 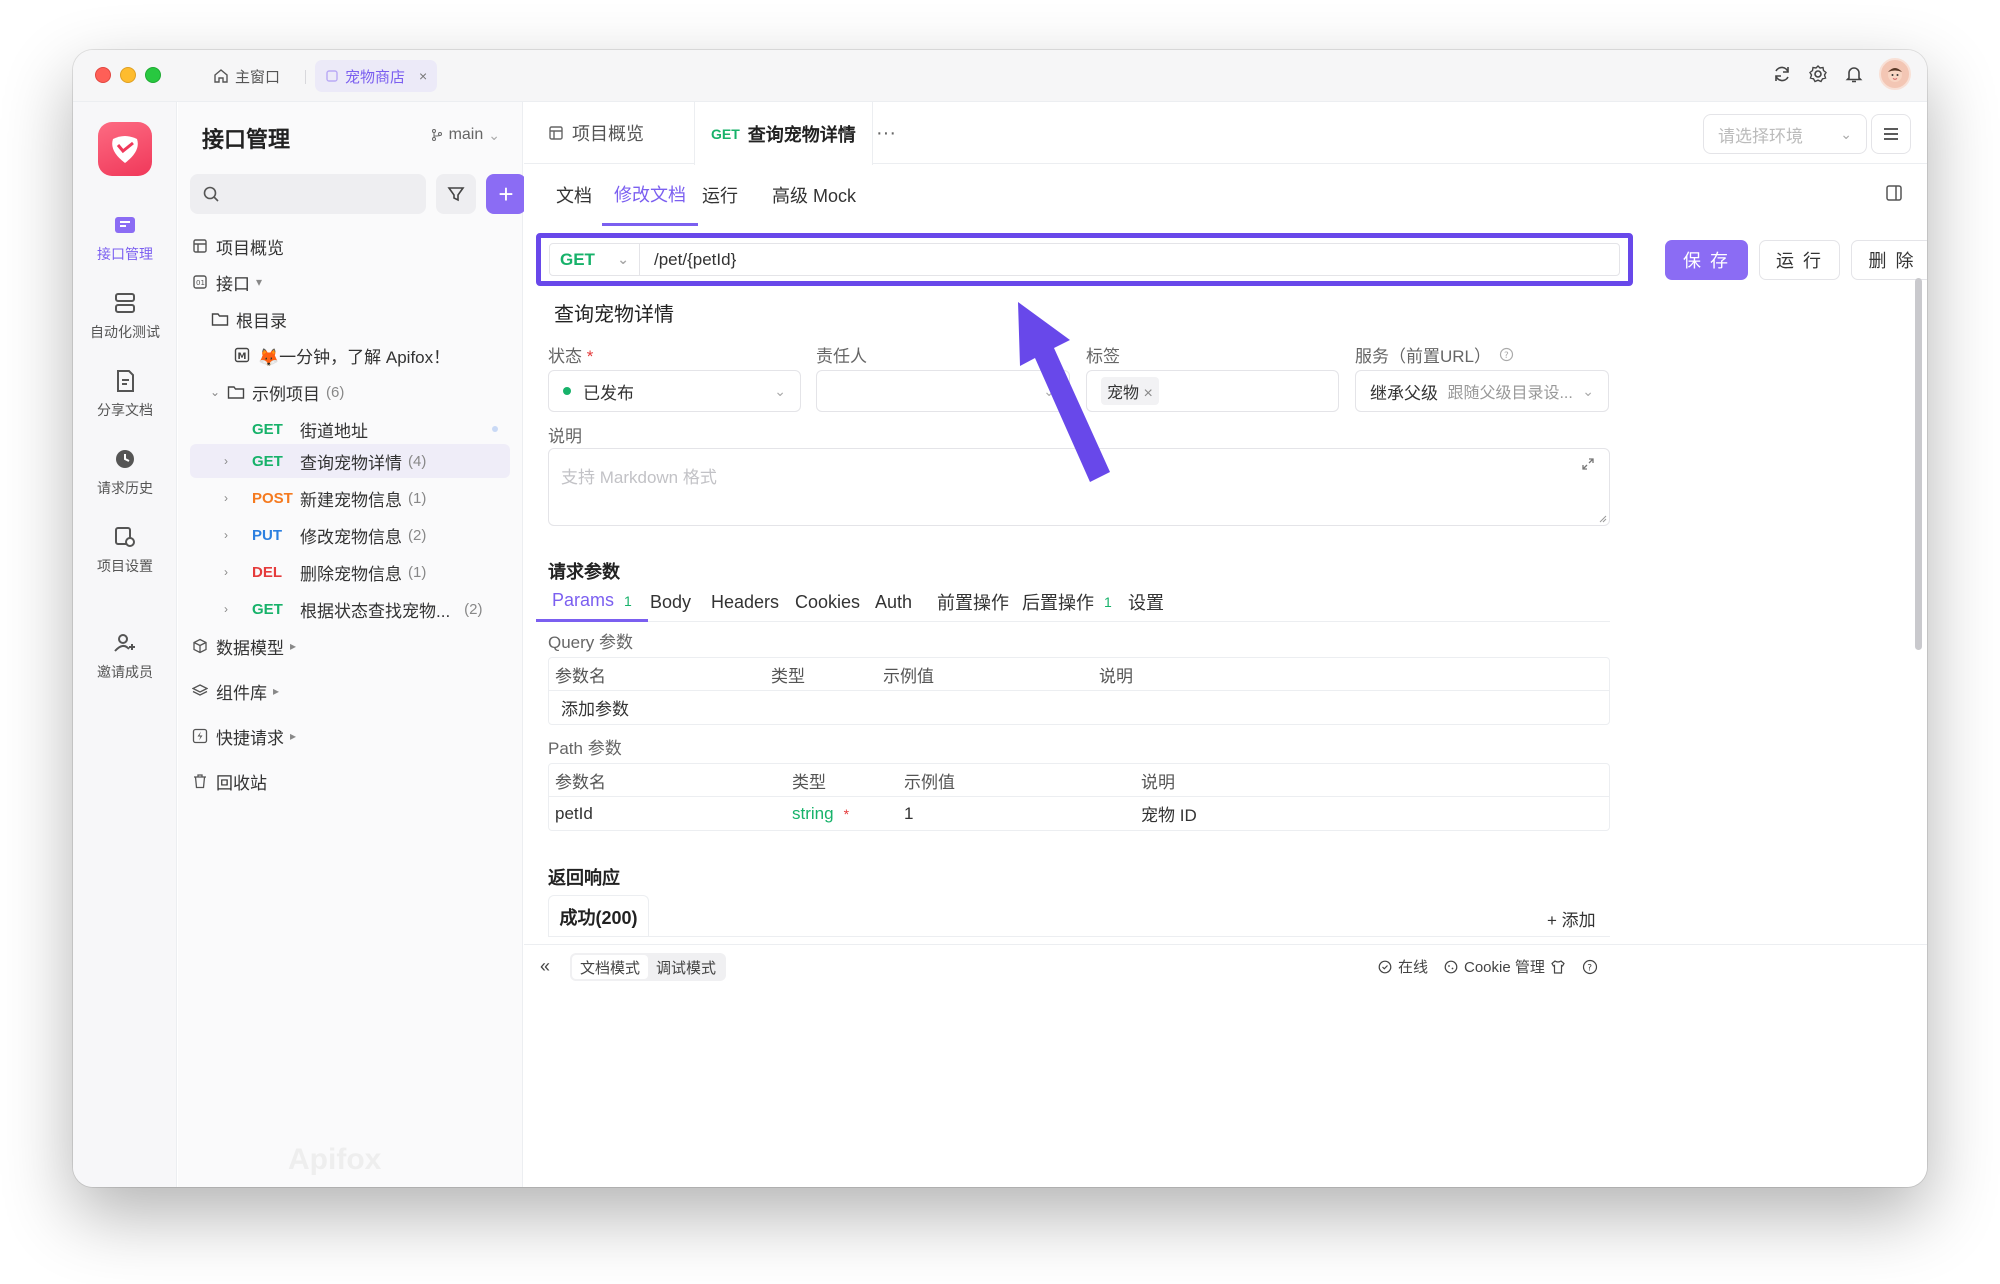 What do you see at coordinates (1706, 260) in the screenshot?
I see `save-button: 保 存` at bounding box center [1706, 260].